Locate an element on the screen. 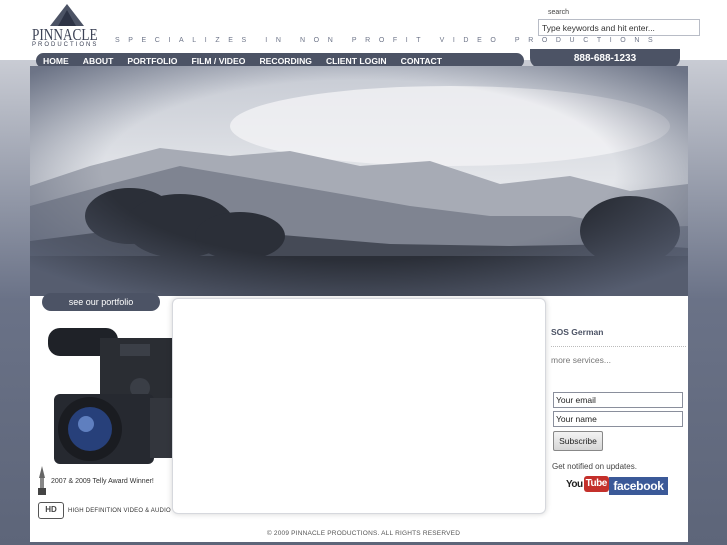  hd-feature: HD HIGH DEFINITION VIDEO & AUDIO is located at coordinates (104, 510).